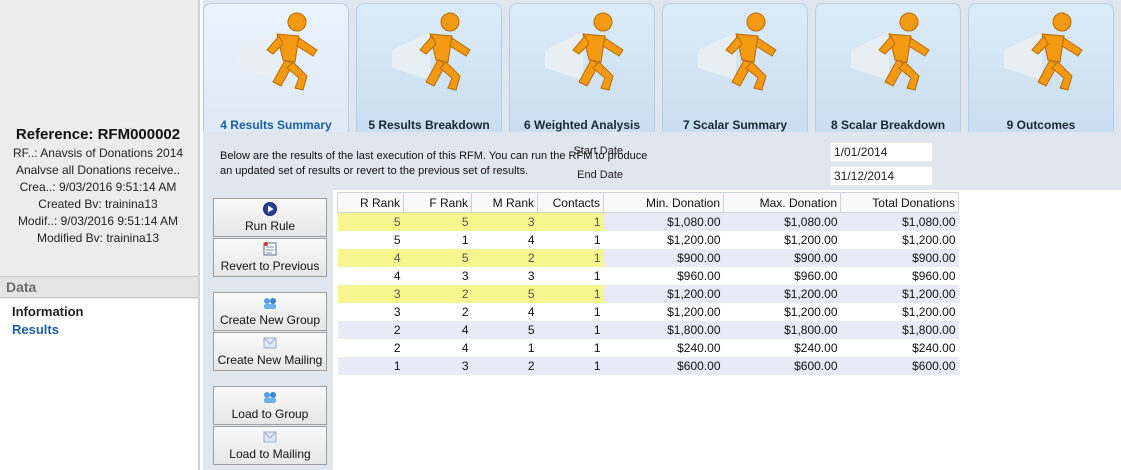 This screenshot has width=1121, height=470. I want to click on table-row: 2 4 5 1 $1,800.00 $1,800.00 $1,800.00, so click(648, 329).